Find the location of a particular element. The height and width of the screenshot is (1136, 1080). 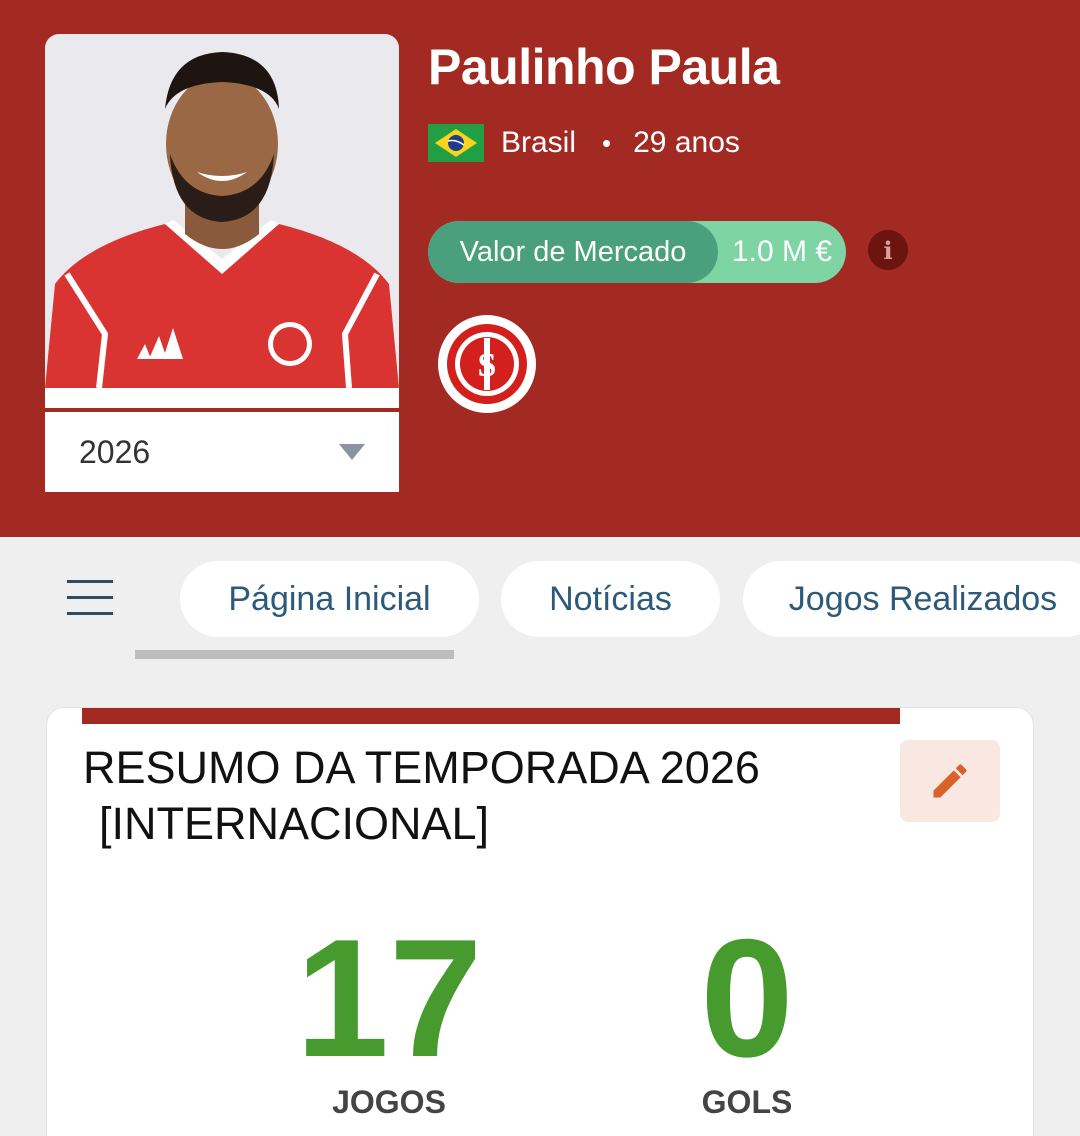

market-value-amount: 1.0 M € is located at coordinates (782, 251).